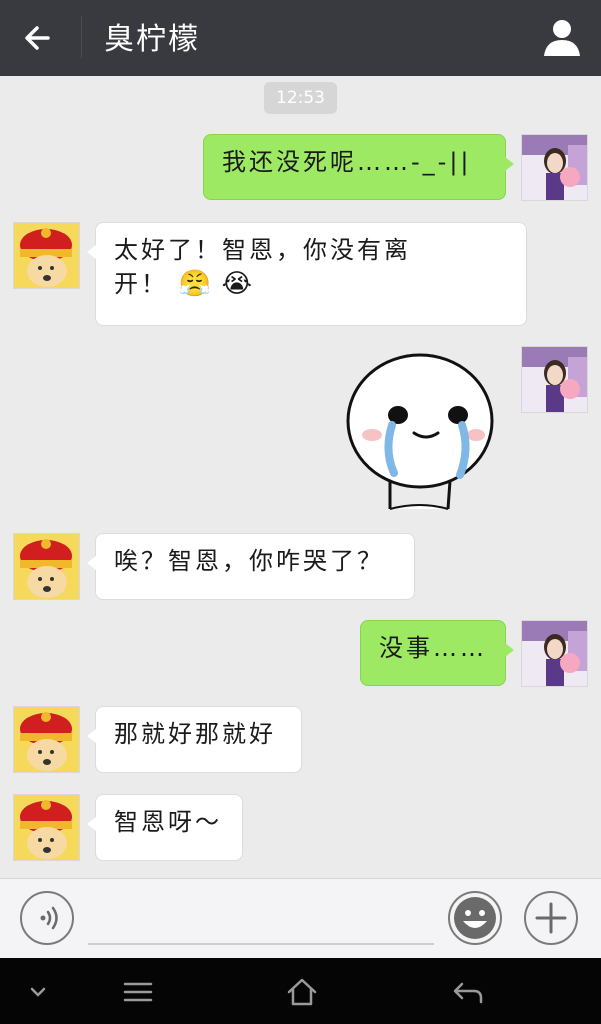 This screenshot has width=601, height=1024. What do you see at coordinates (300, 918) in the screenshot?
I see `input-bar` at bounding box center [300, 918].